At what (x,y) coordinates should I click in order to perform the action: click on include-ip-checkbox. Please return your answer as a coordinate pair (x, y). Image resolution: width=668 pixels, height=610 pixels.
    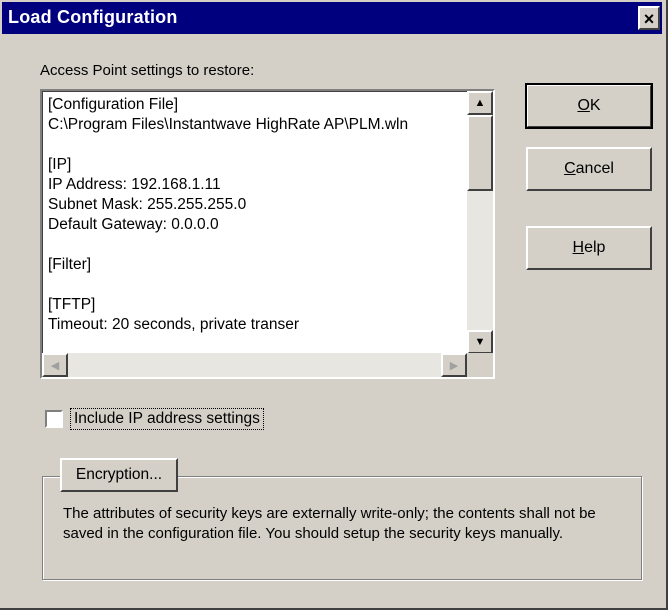
    Looking at the image, I should click on (54, 419).